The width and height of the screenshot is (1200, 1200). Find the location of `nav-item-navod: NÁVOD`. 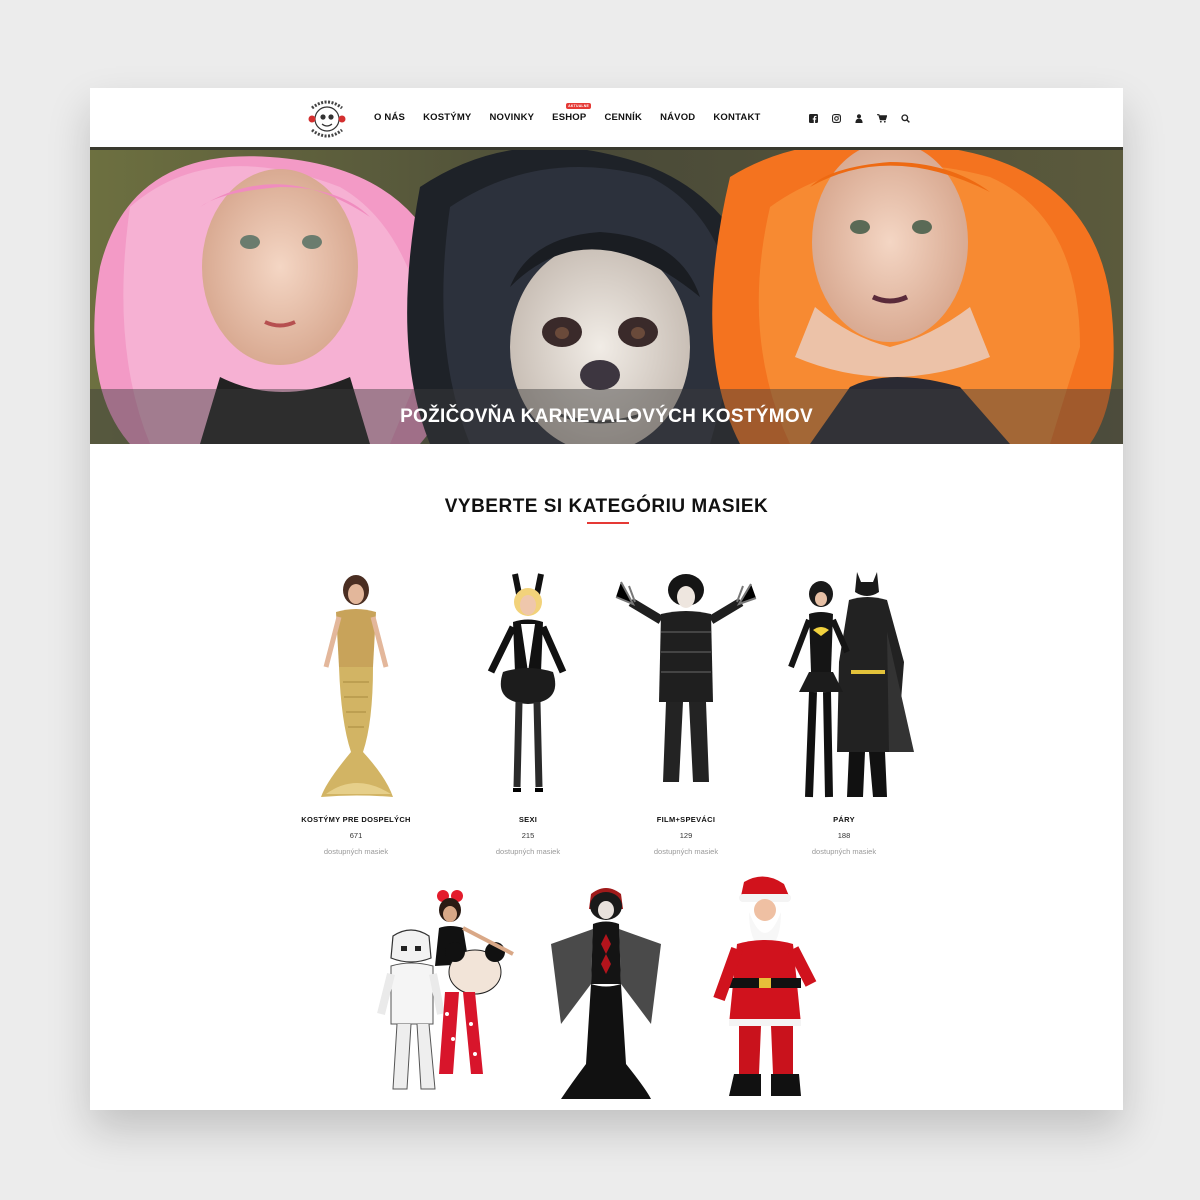

nav-item-navod: NÁVOD is located at coordinates (677, 117).